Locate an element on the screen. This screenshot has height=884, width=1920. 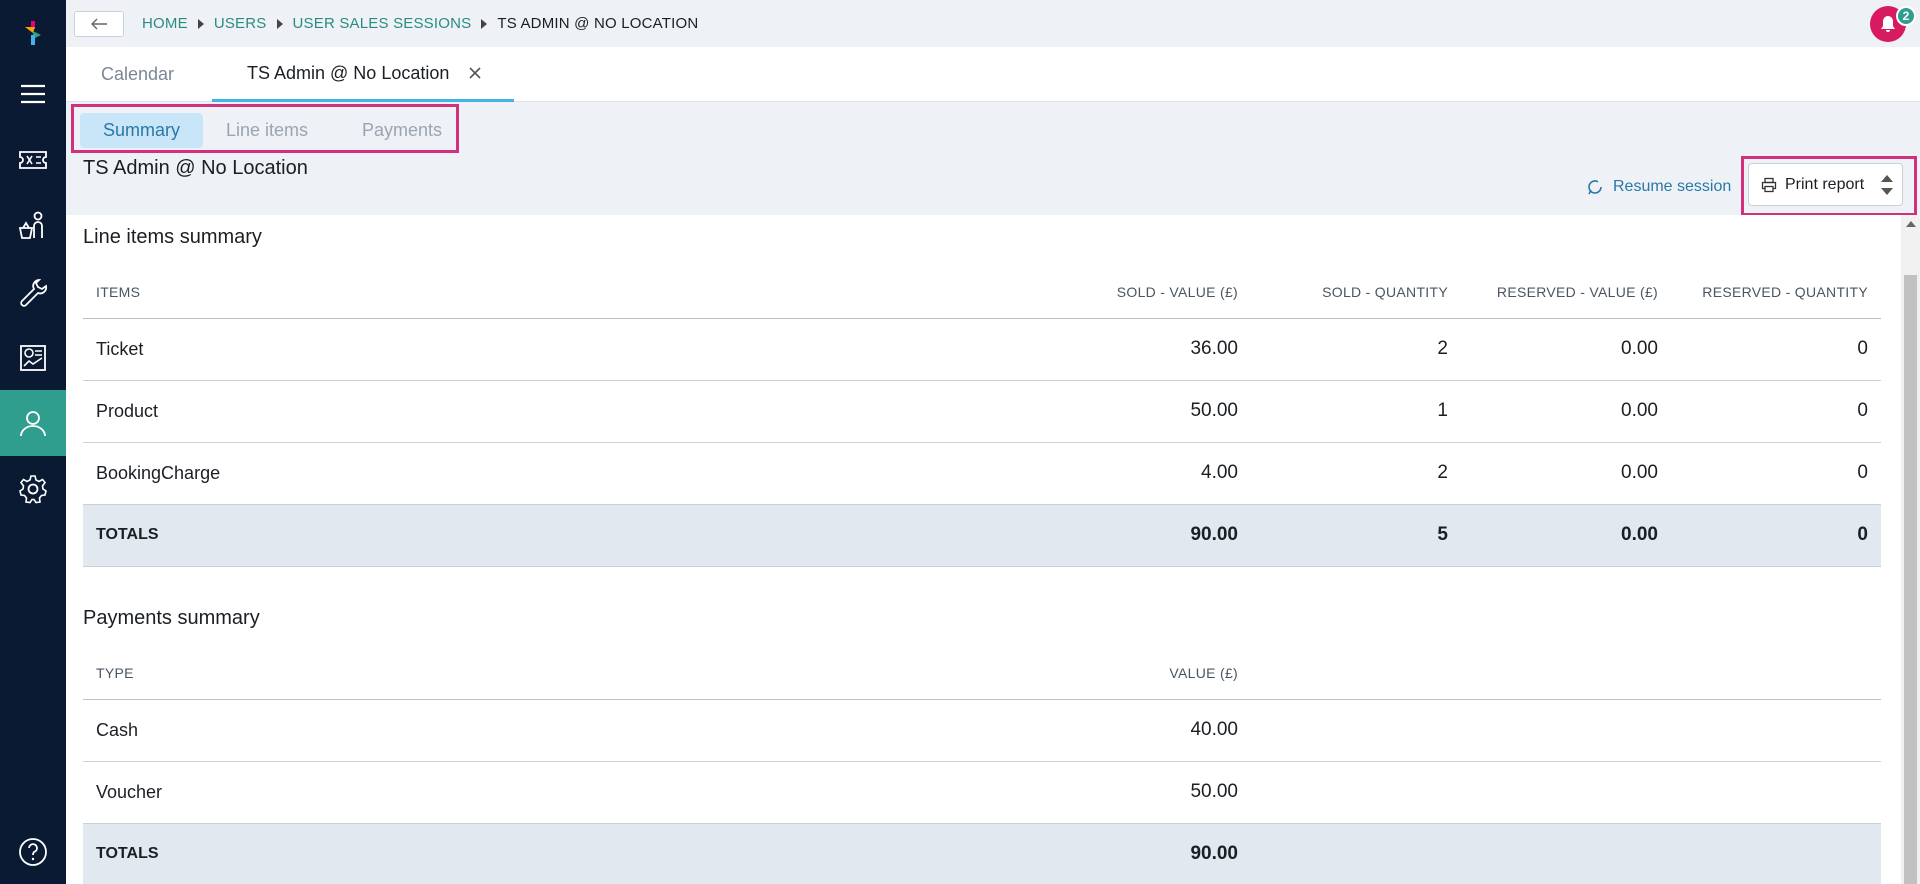
app-logo is located at coordinates (33, 33).